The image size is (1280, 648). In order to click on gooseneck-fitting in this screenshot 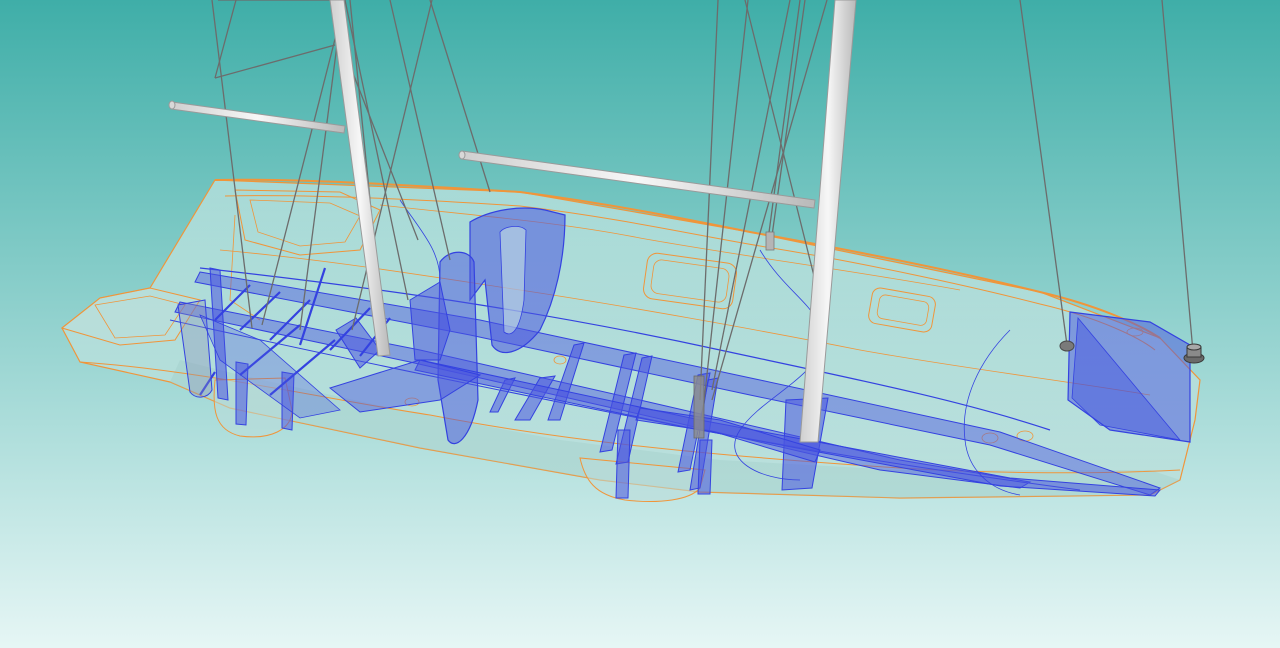, I will do `click(770, 241)`.